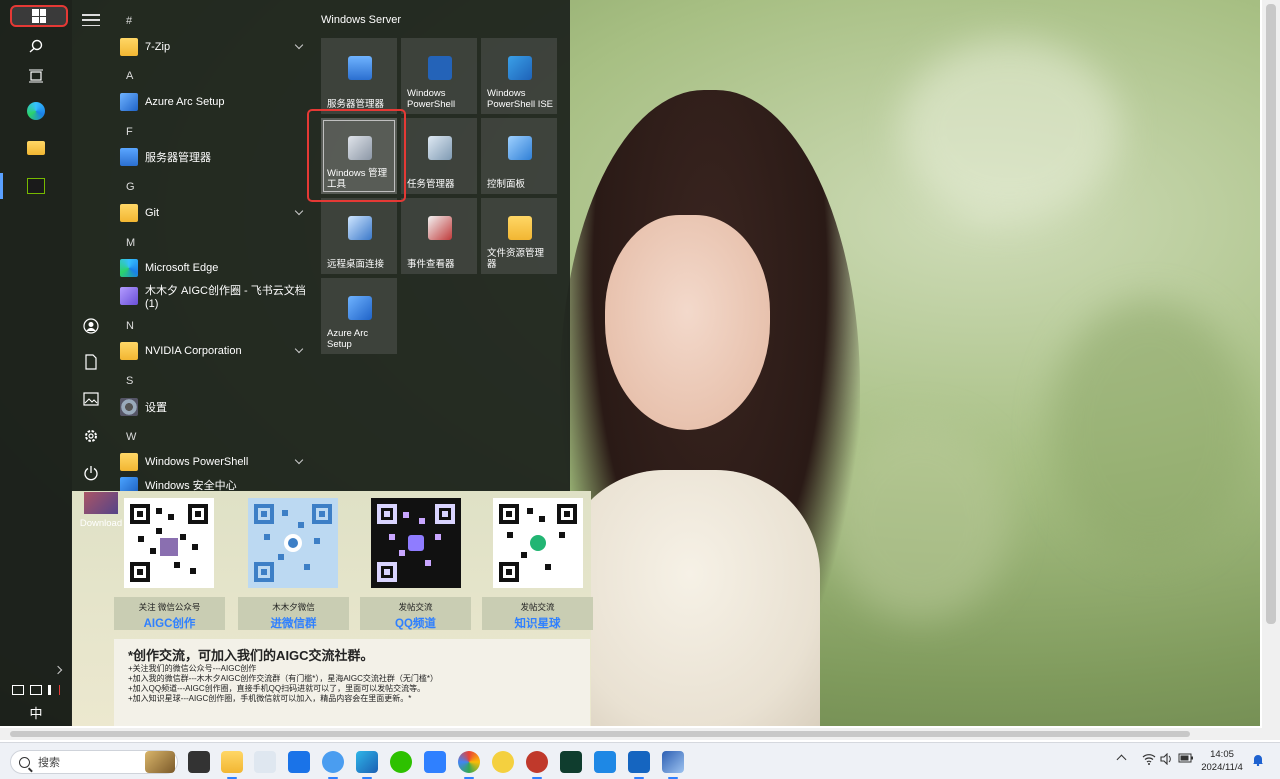 Image resolution: width=1280 pixels, height=779 pixels. What do you see at coordinates (1166, 760) in the screenshot?
I see `volume-button` at bounding box center [1166, 760].